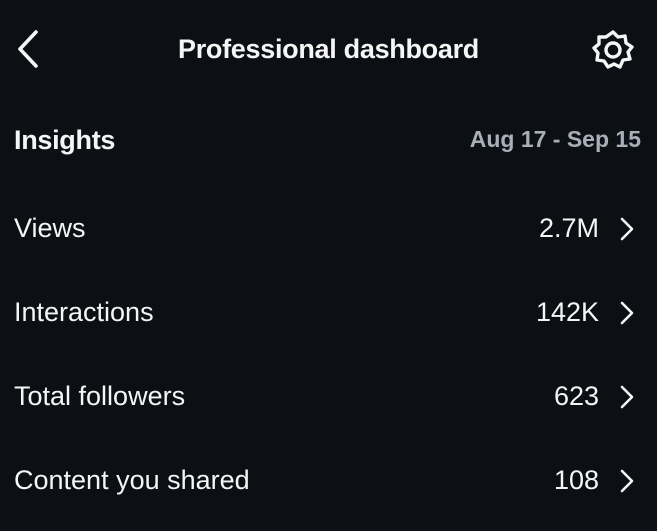 The height and width of the screenshot is (531, 657). I want to click on insights-header: Insights Aug 17 - Sep 15, so click(328, 139).